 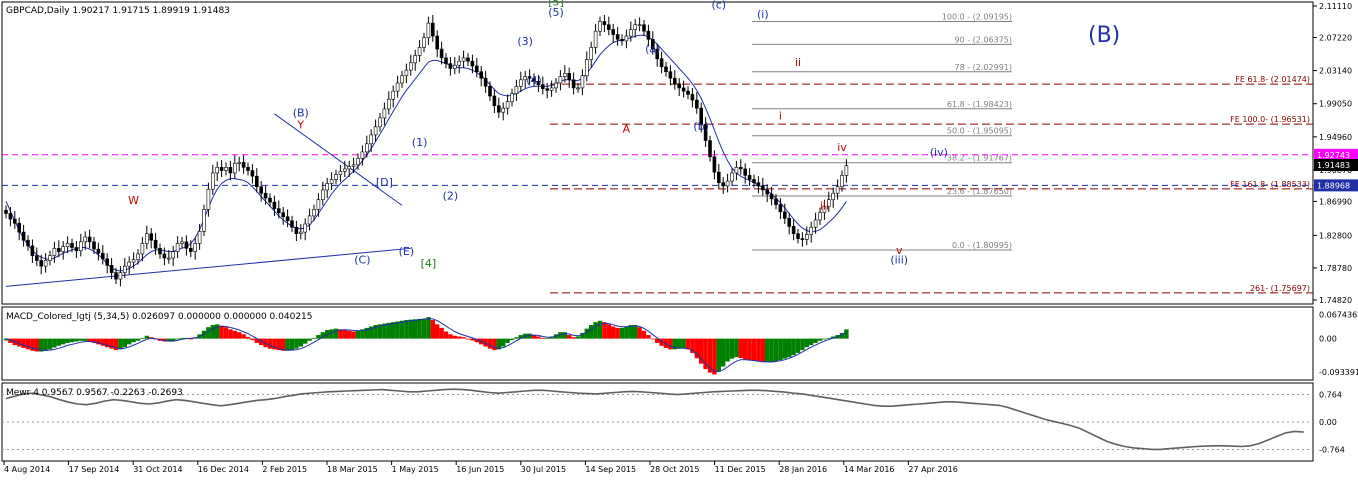 I want to click on price-tag-label: 1.92743, so click(x=1333, y=155).